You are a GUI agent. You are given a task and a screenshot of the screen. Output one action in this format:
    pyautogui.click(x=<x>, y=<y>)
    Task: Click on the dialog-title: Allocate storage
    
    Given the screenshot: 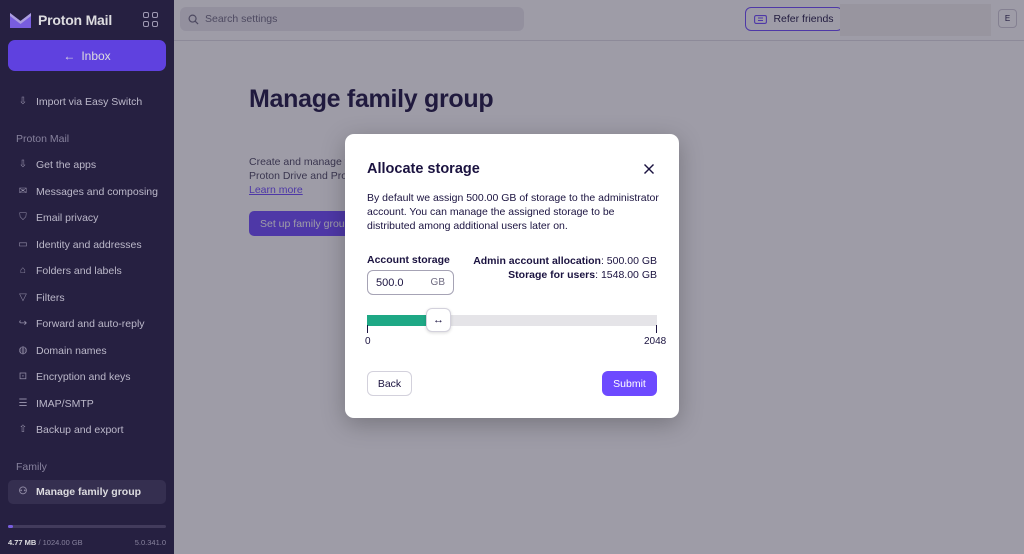 What is the action you would take?
    pyautogui.click(x=423, y=169)
    